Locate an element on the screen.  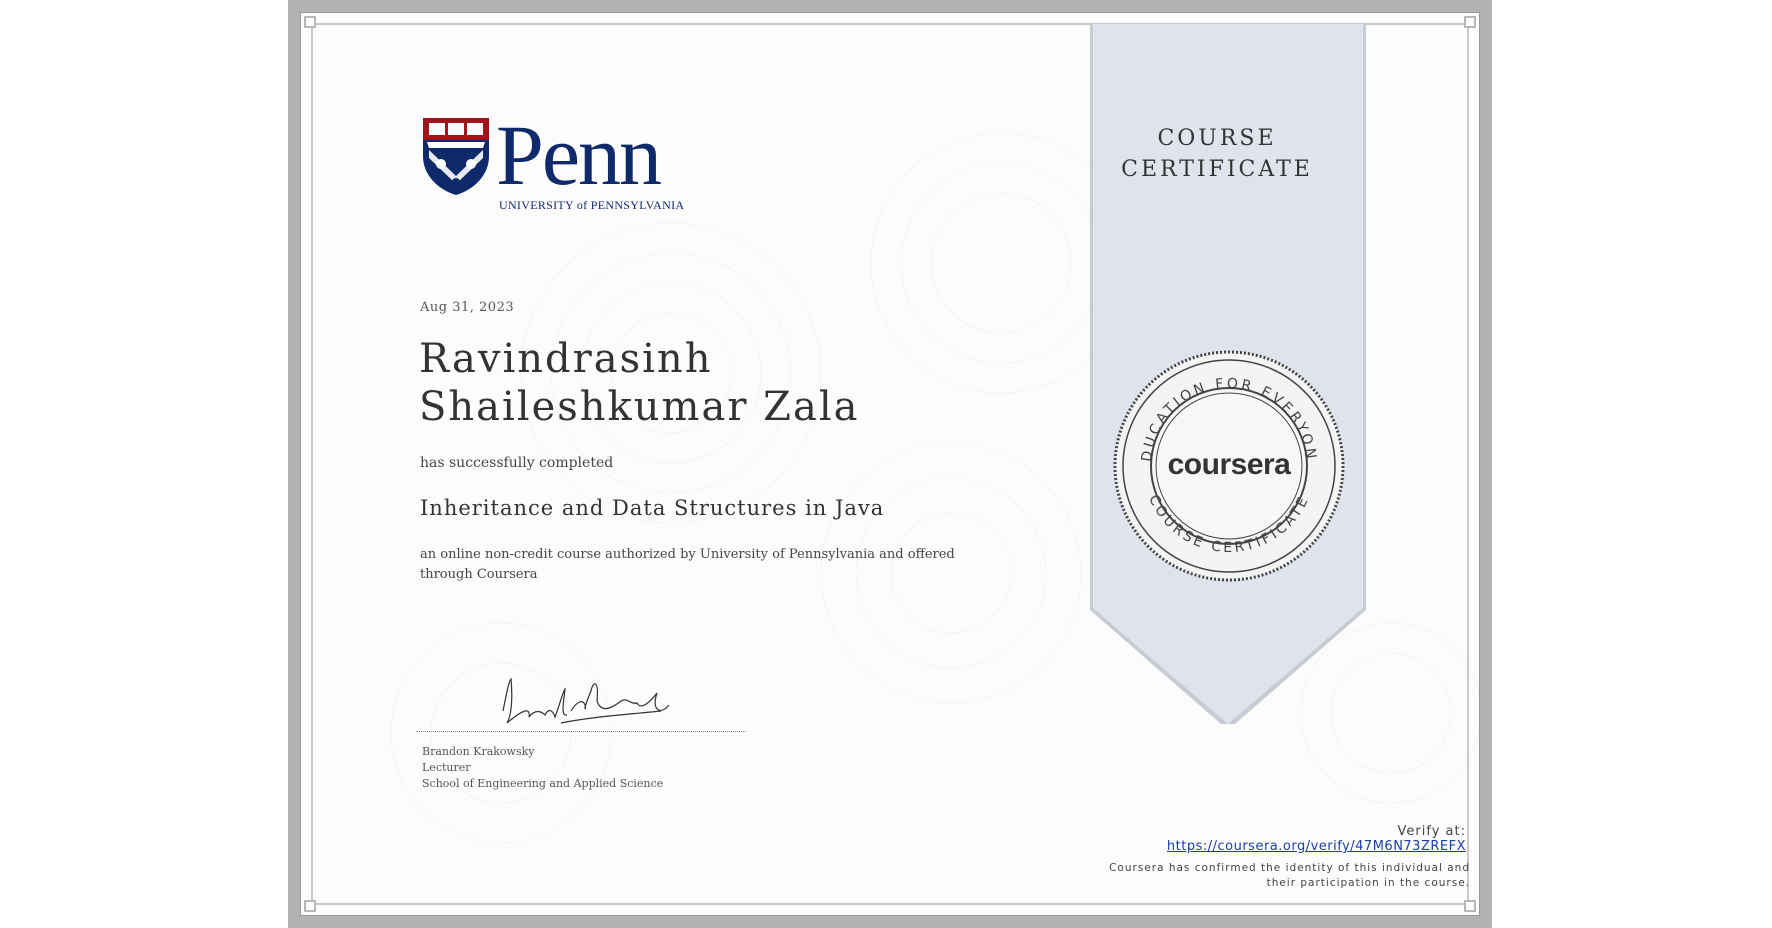
recipient-name: Ravindrasinh Shaileshkumar Zala is located at coordinates (639, 383).